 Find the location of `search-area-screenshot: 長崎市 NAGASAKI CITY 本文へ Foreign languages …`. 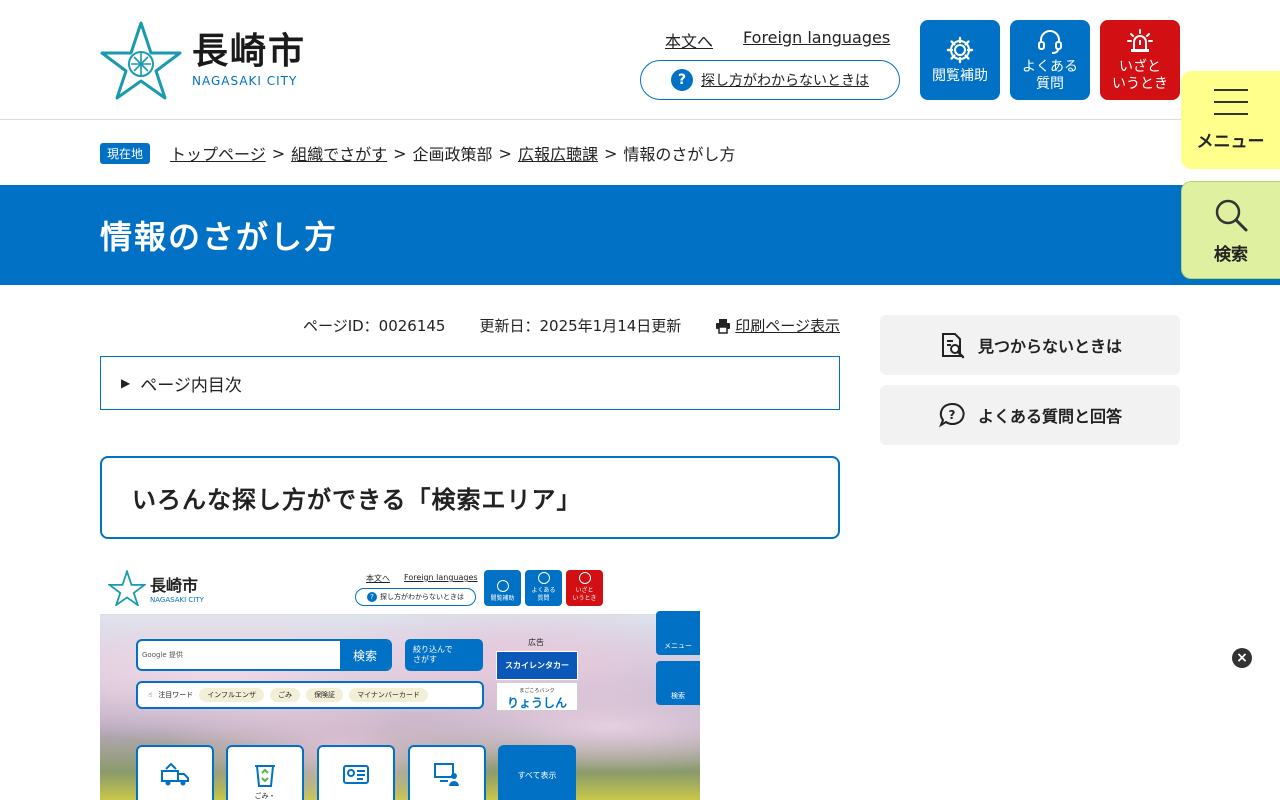

search-area-screenshot: 長崎市 NAGASAKI CITY 本文へ Foreign languages … is located at coordinates (400, 681).